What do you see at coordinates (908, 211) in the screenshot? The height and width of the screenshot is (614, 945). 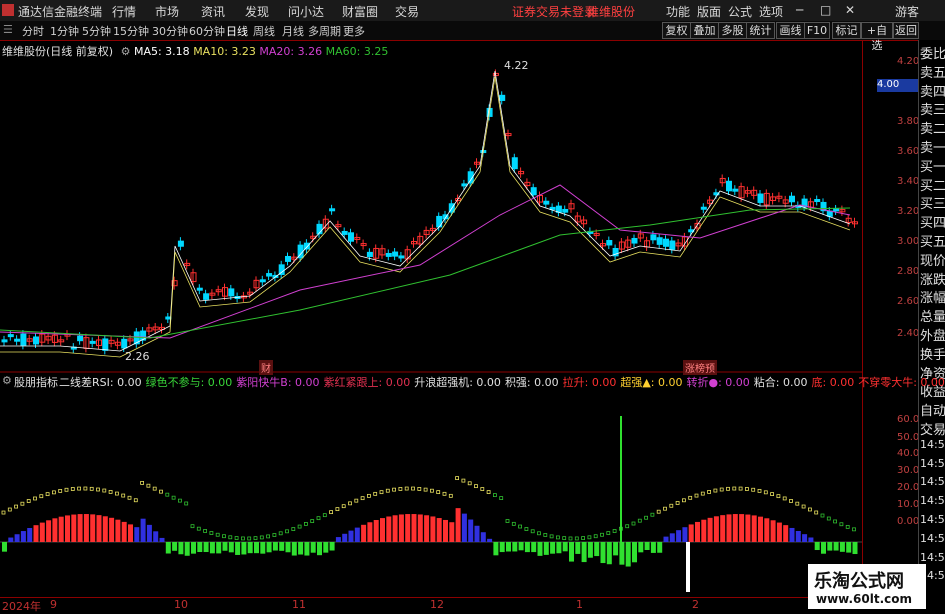 I see `axis-tick: 3.20` at bounding box center [908, 211].